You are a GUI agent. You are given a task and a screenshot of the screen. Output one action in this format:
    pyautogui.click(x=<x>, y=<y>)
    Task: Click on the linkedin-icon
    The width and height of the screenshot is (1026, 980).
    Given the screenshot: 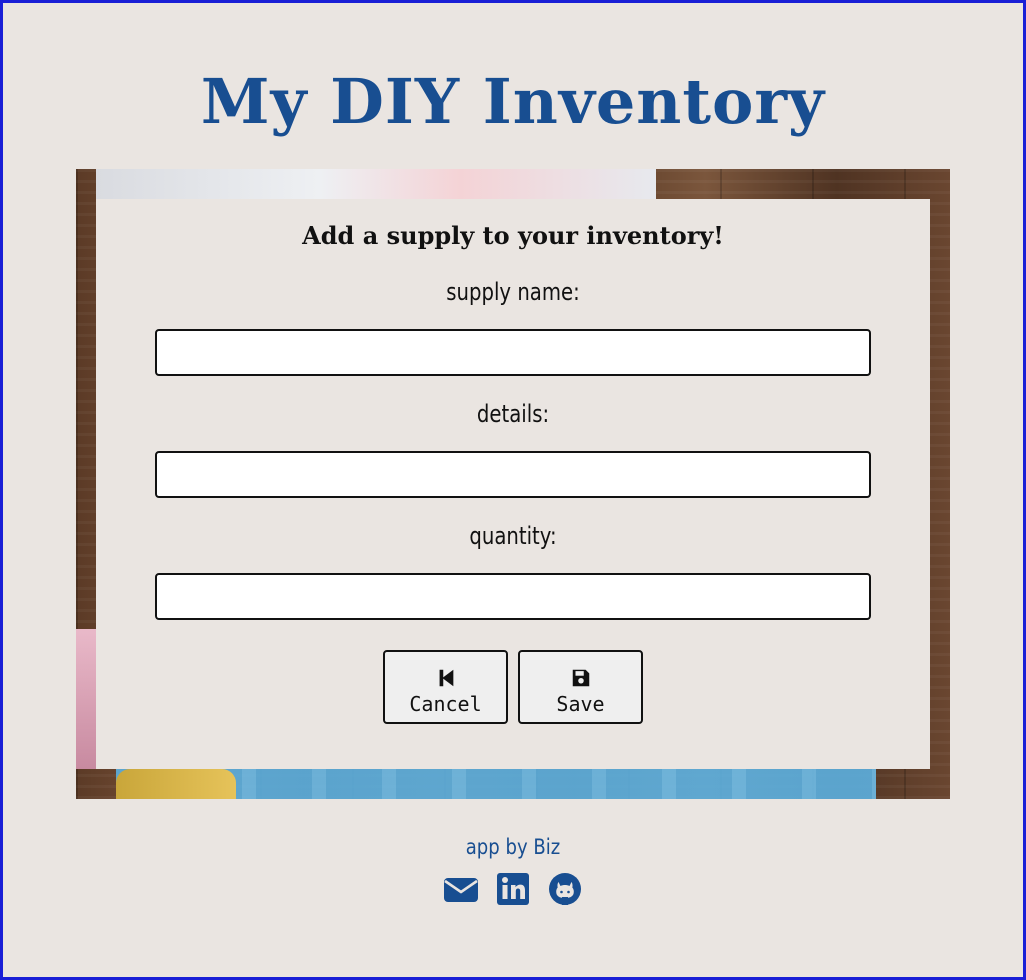 What is the action you would take?
    pyautogui.click(x=513, y=889)
    